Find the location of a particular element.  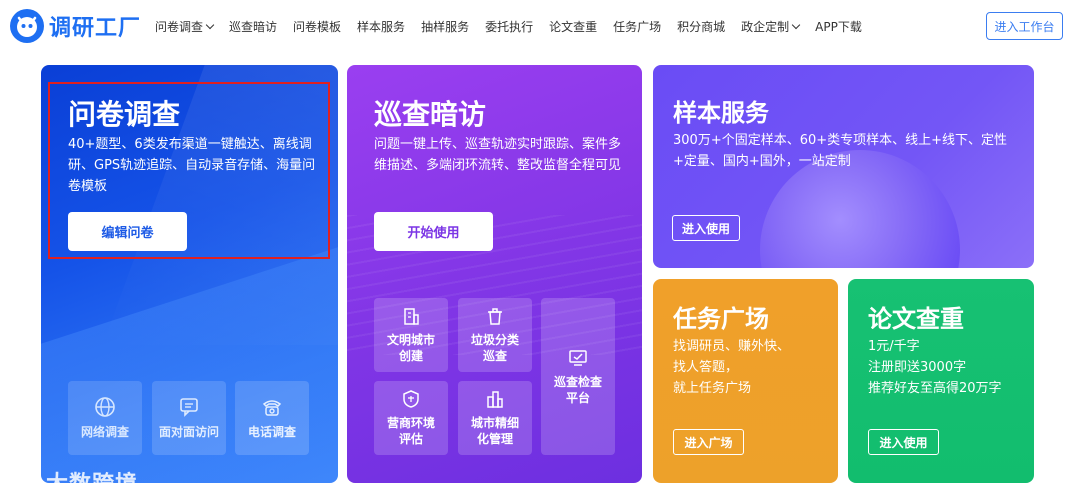

tile-civilized-city: 文明城市创建 is located at coordinates (411, 335).